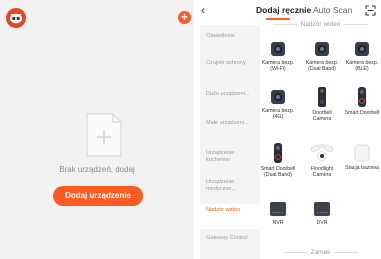 The height and width of the screenshot is (259, 381). What do you see at coordinates (230, 63) in the screenshot?
I see `sidebar-item-protection-sensor: Czujnik ochrony` at bounding box center [230, 63].